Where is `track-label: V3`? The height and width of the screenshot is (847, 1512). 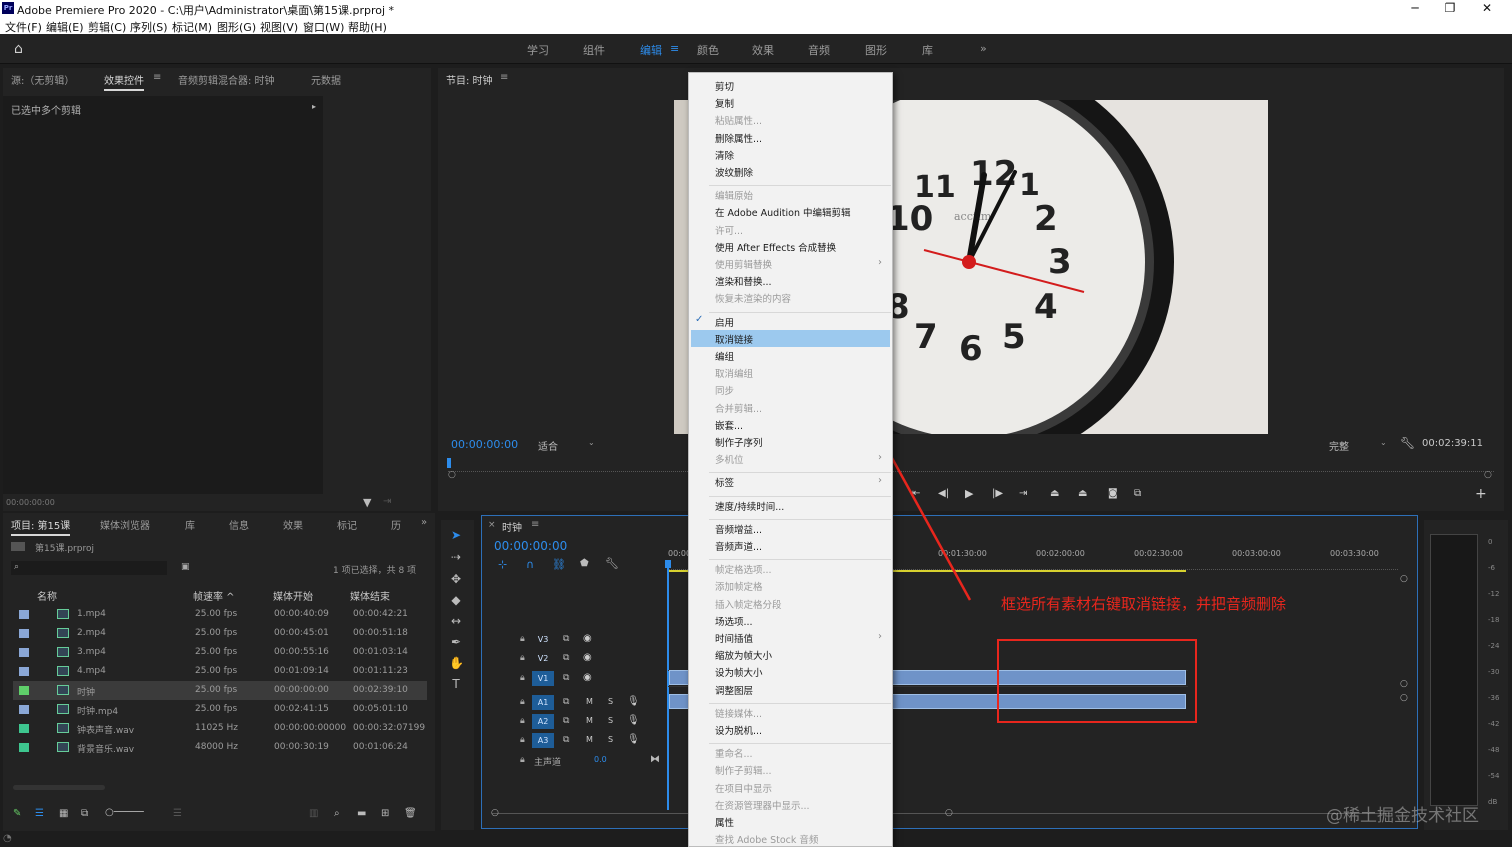 track-label: V3 is located at coordinates (543, 639).